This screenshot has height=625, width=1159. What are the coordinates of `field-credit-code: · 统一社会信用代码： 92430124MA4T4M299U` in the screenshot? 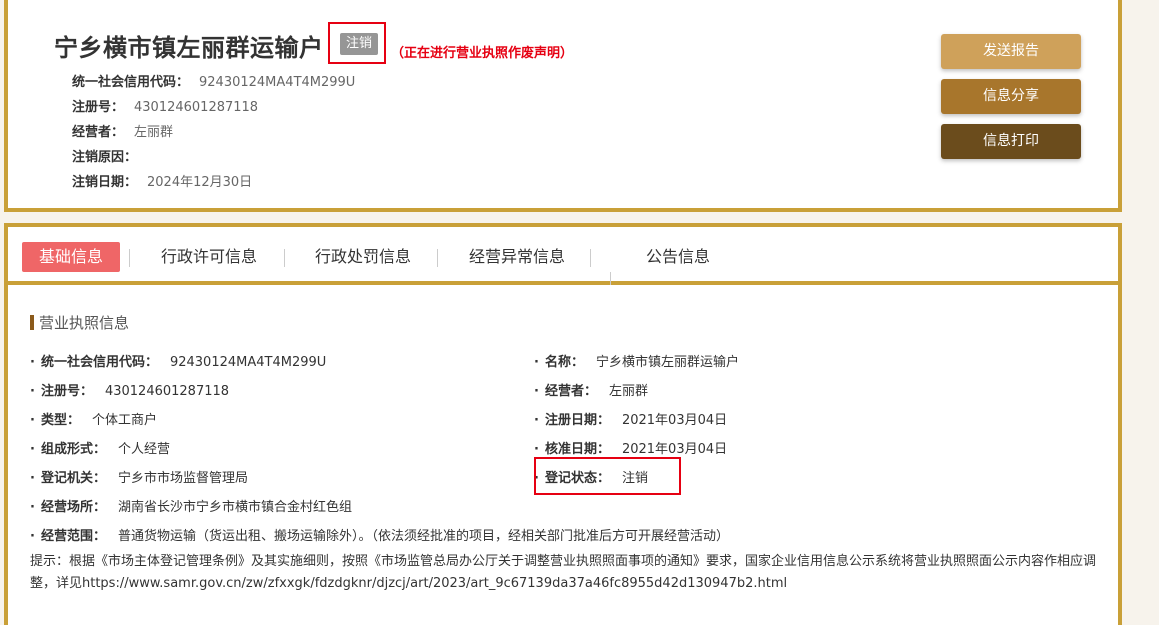 It's located at (178, 360).